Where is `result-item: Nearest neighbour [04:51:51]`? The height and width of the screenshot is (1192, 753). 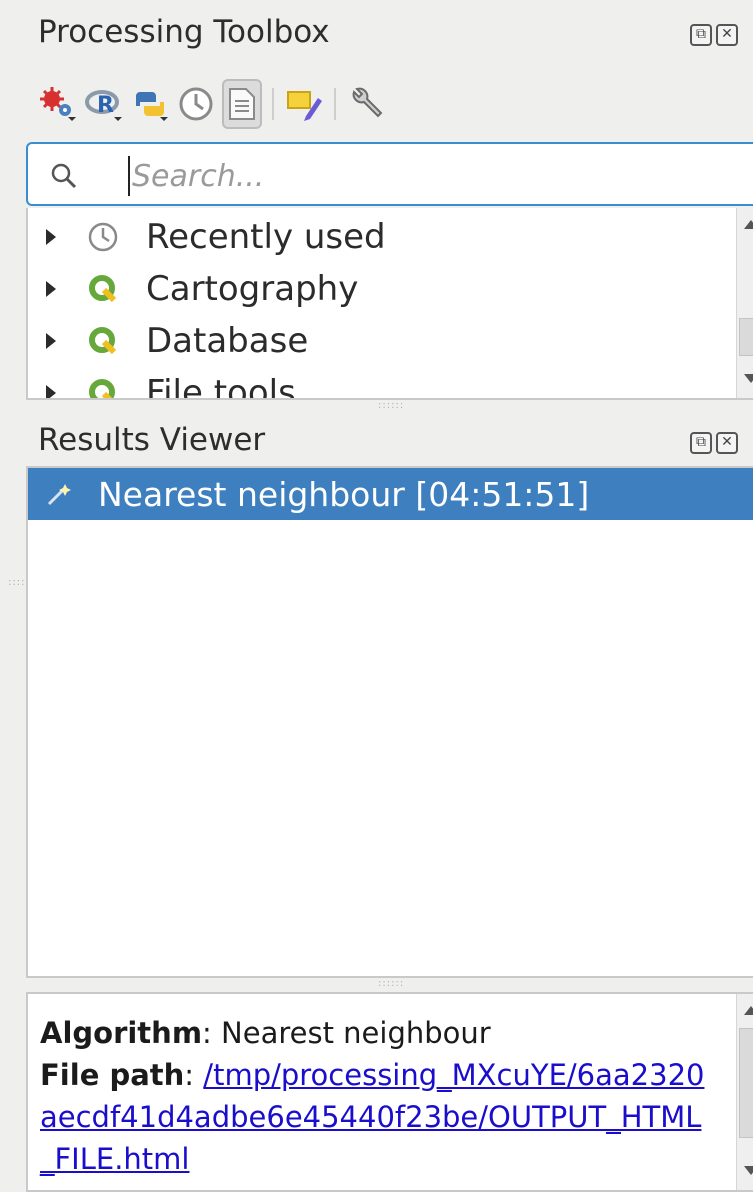
result-item: Nearest neighbour [04:51:51] is located at coordinates (390, 494).